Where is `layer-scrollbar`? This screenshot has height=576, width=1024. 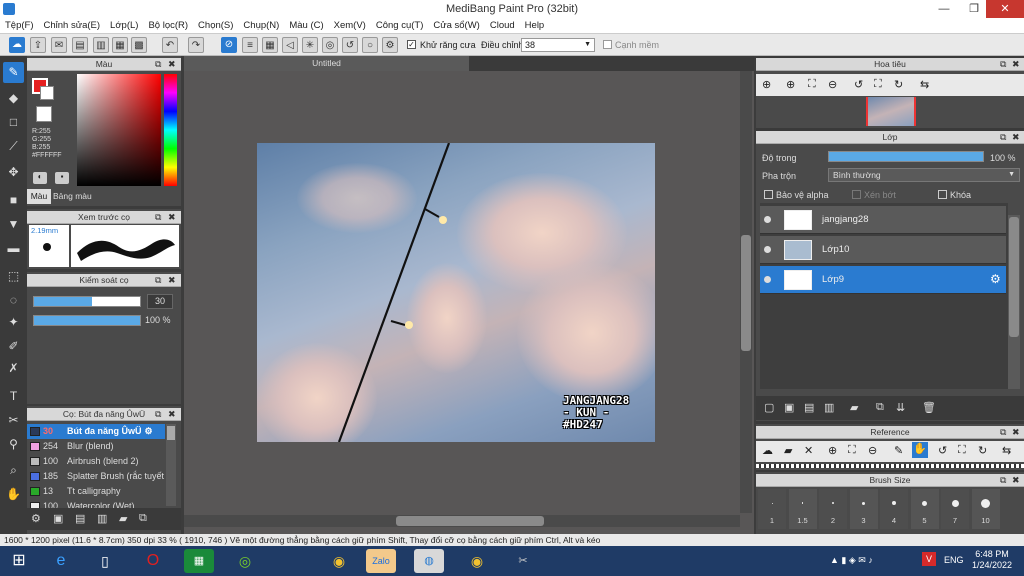
layer-scrollbar is located at coordinates (1014, 302).